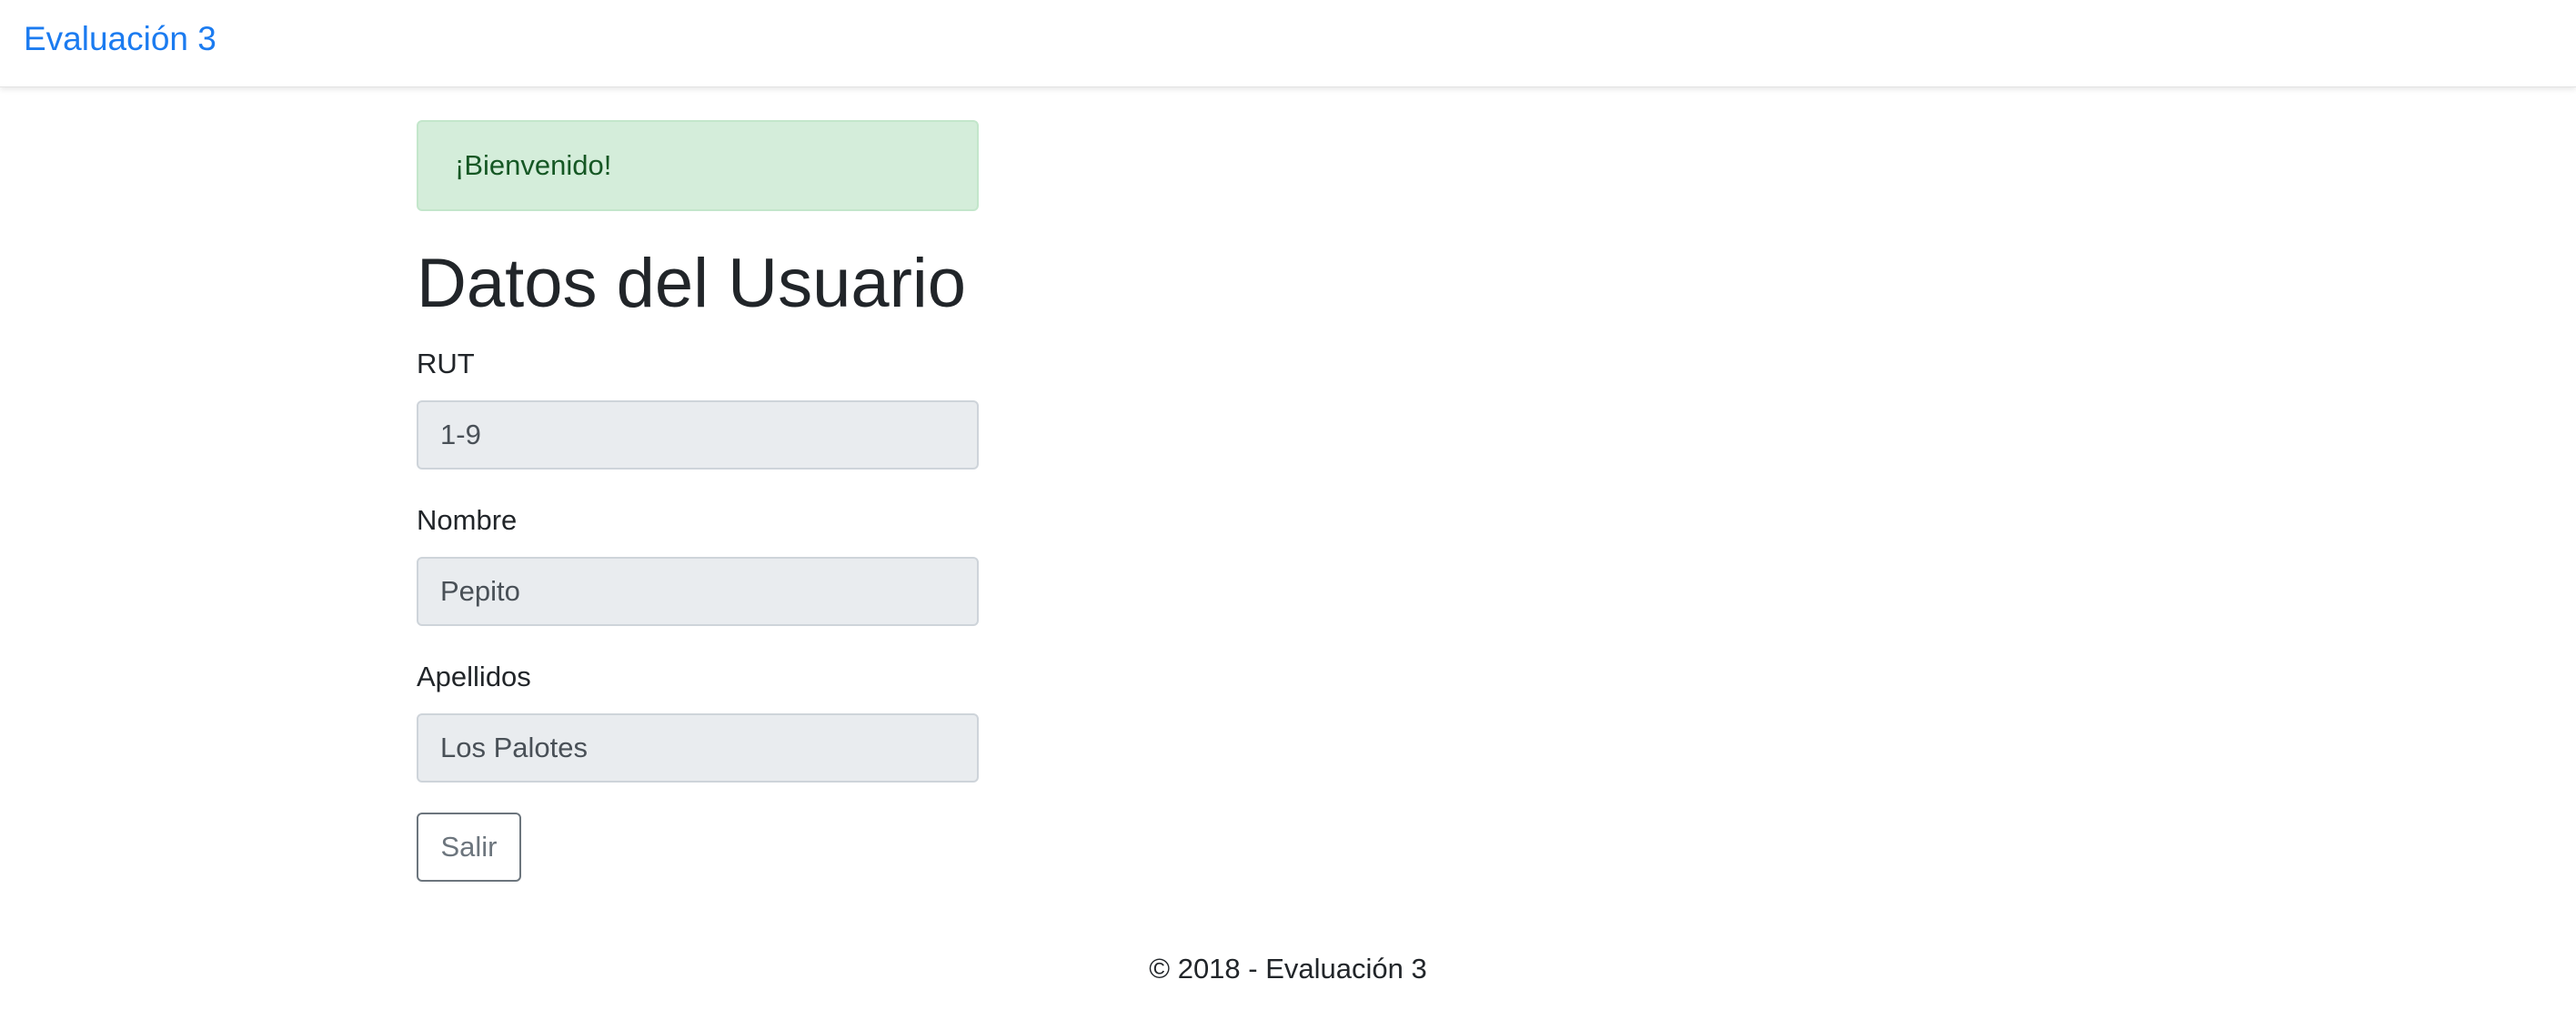 This screenshot has width=2576, height=1010. I want to click on nombre-field, so click(698, 592).